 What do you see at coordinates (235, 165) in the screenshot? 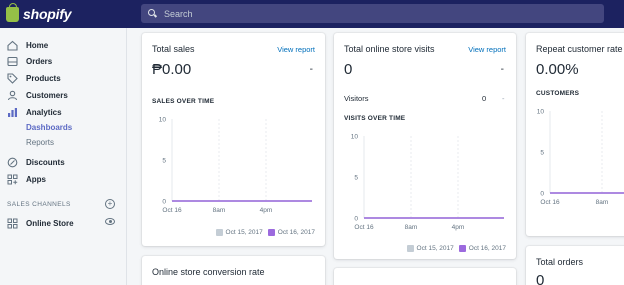
I see `sales-over-time-chart: 10 5 0Oct 16 8am 4pm` at bounding box center [235, 165].